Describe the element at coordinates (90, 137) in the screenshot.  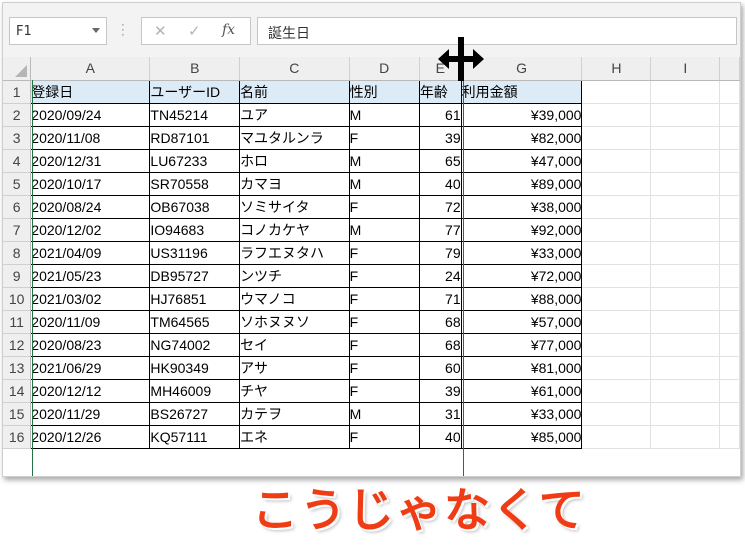
I see `cell-date: 2020/11/08` at that location.